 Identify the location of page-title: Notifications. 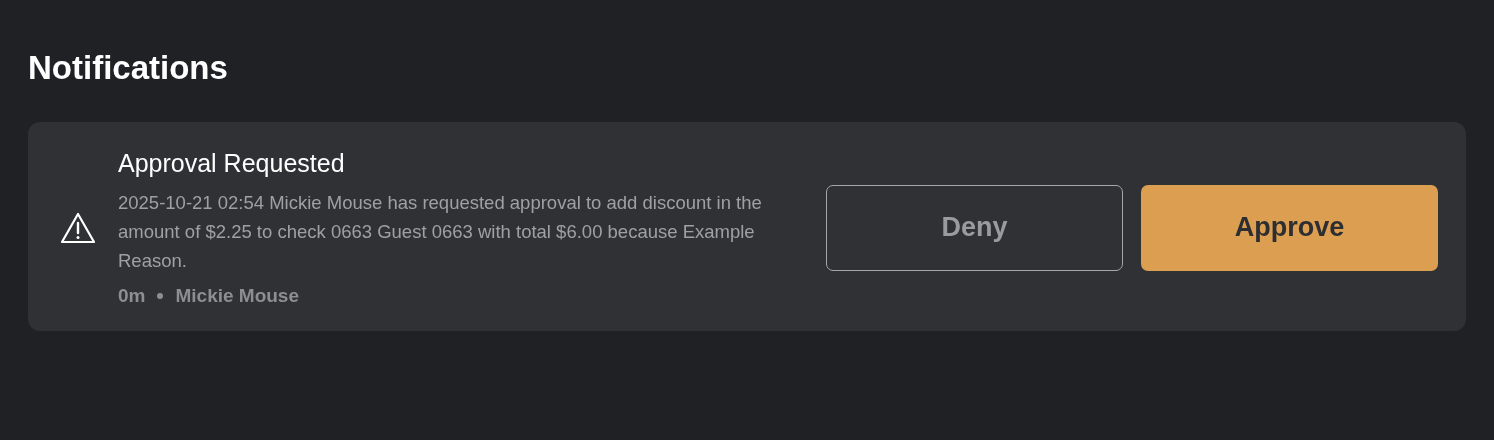
(128, 68).